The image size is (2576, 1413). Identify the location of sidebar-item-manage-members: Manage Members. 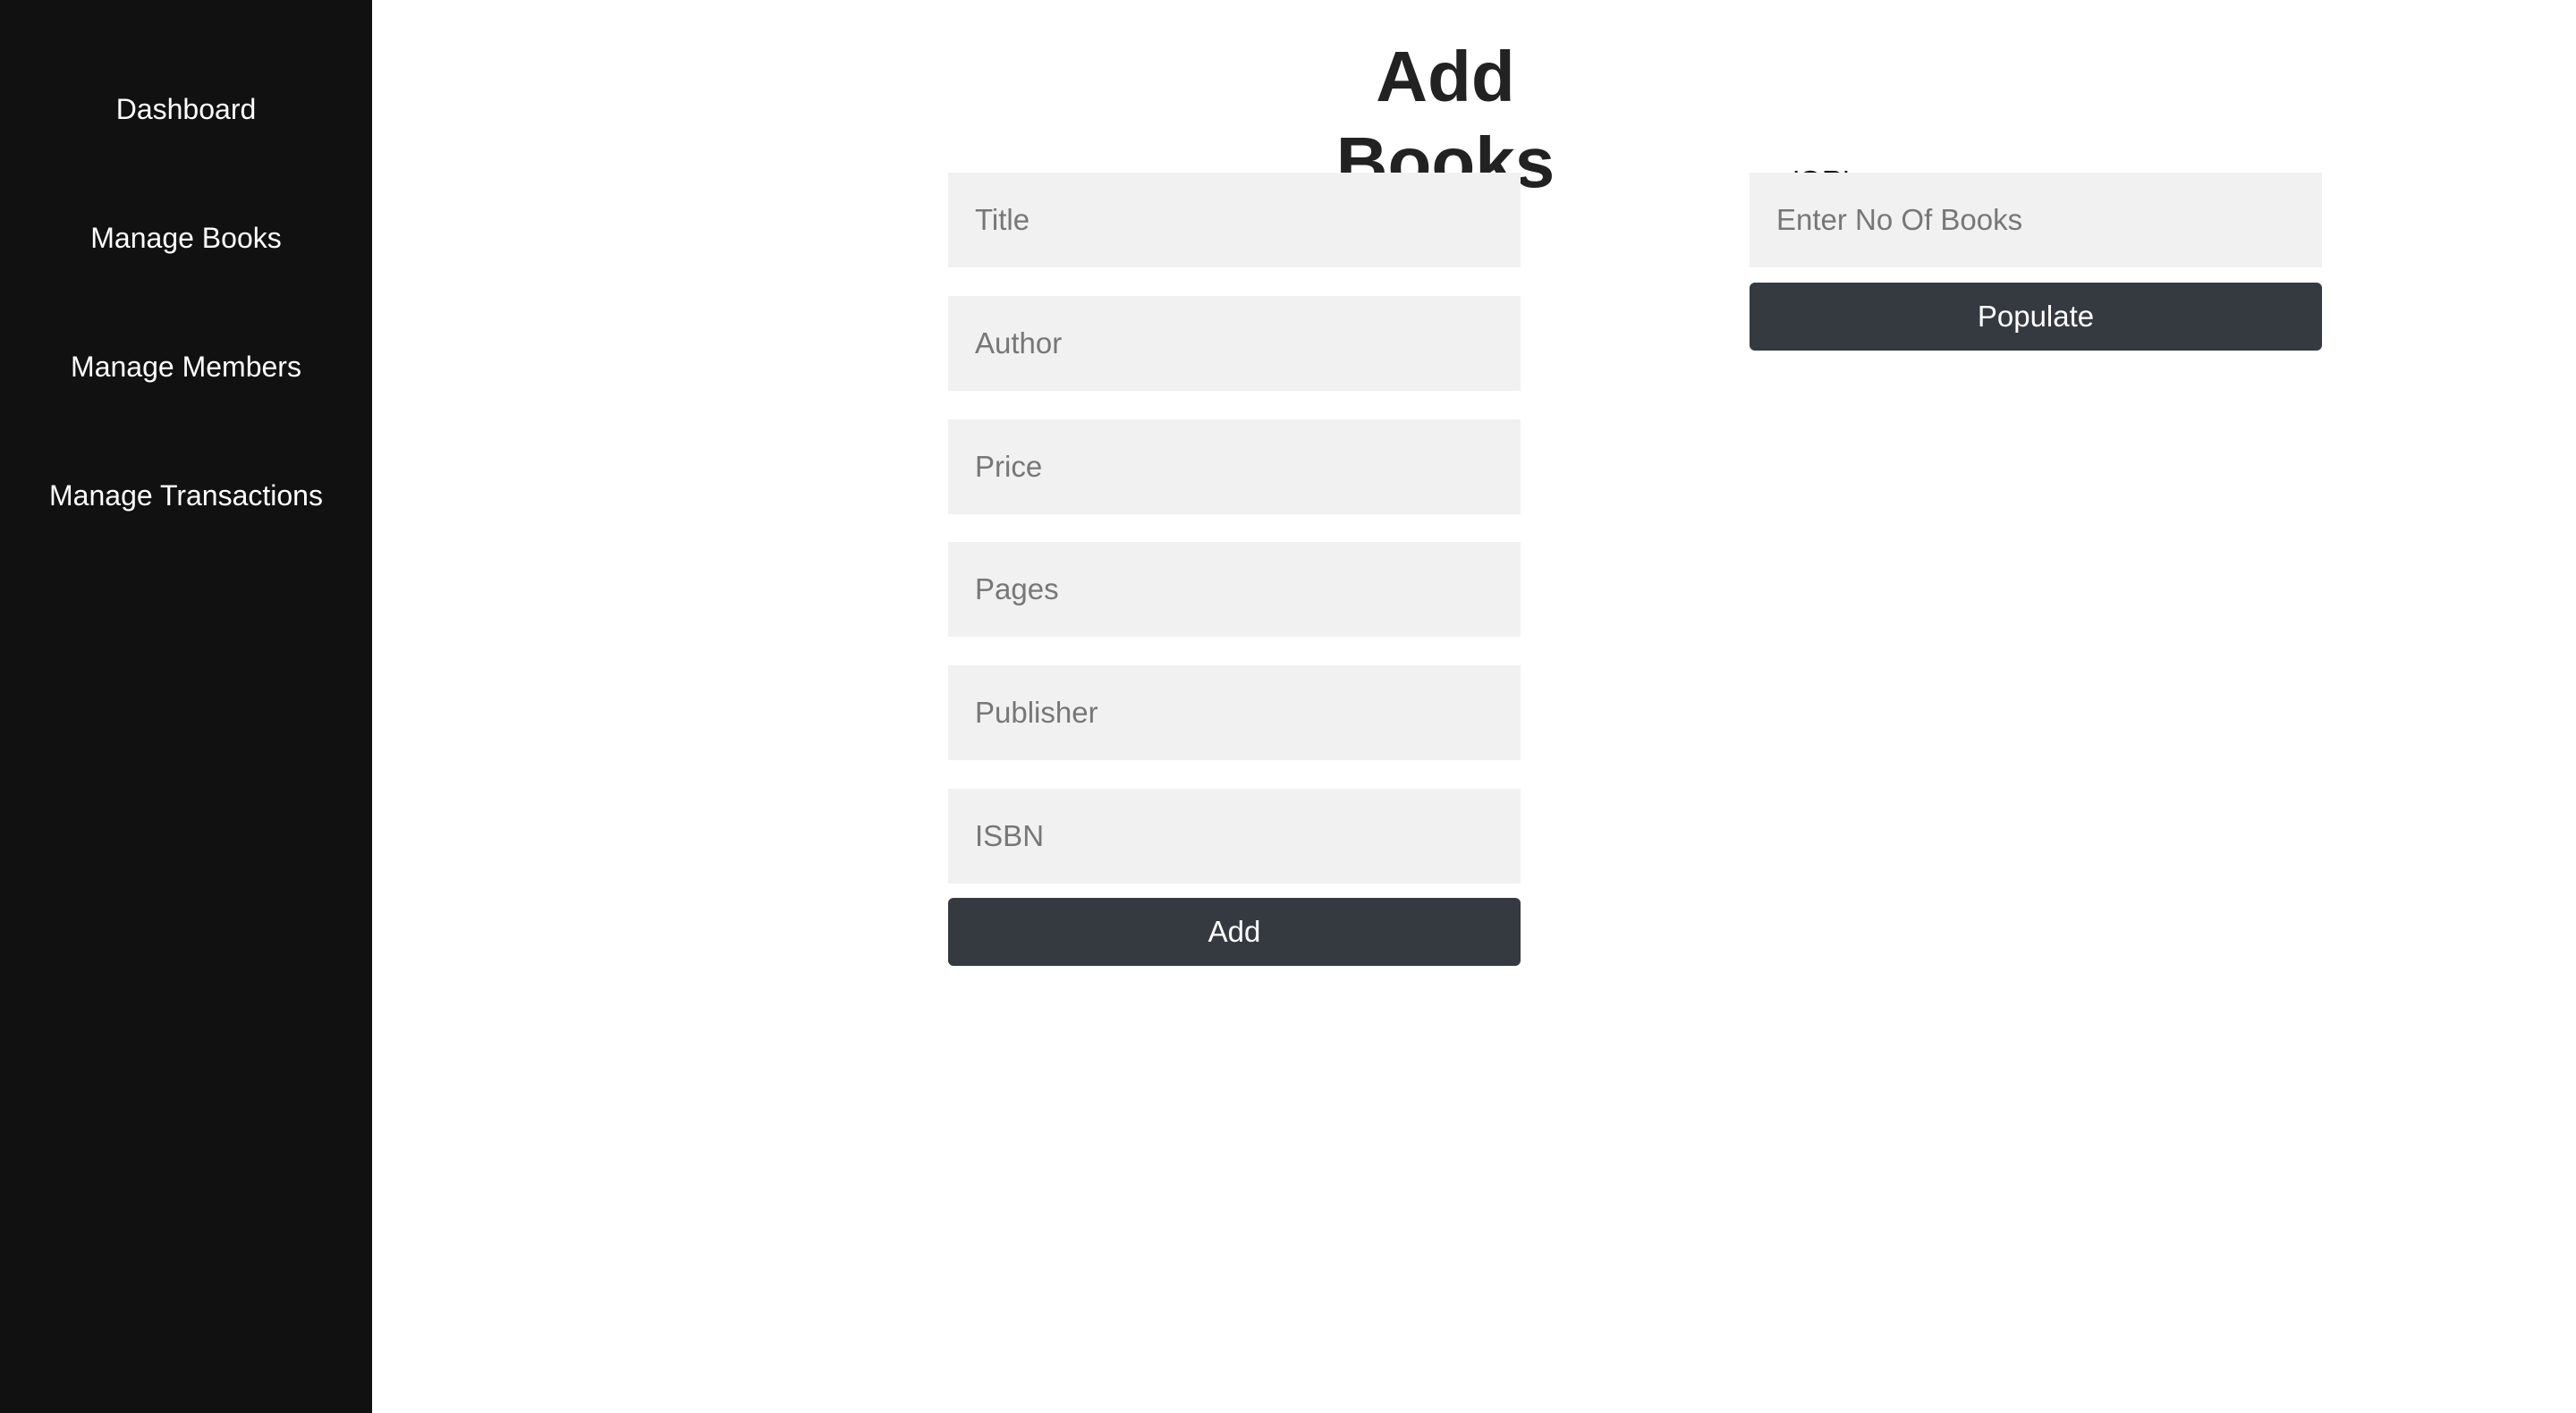
(186, 367).